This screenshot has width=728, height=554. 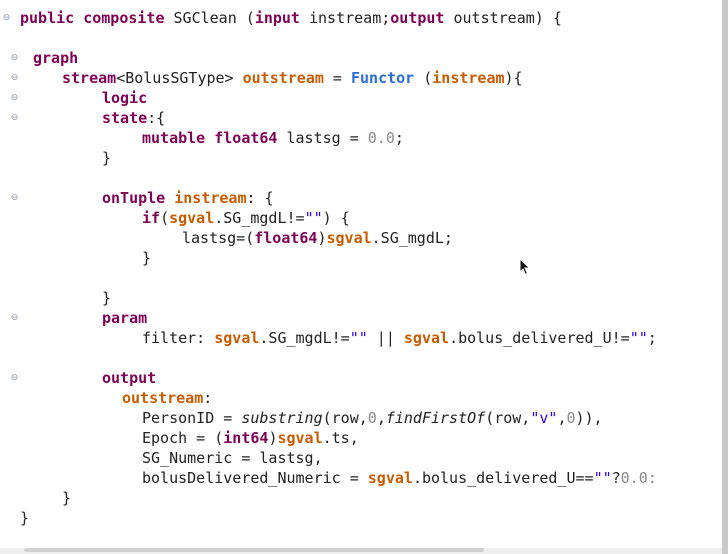 What do you see at coordinates (544, 418) in the screenshot?
I see `code-token: "v"` at bounding box center [544, 418].